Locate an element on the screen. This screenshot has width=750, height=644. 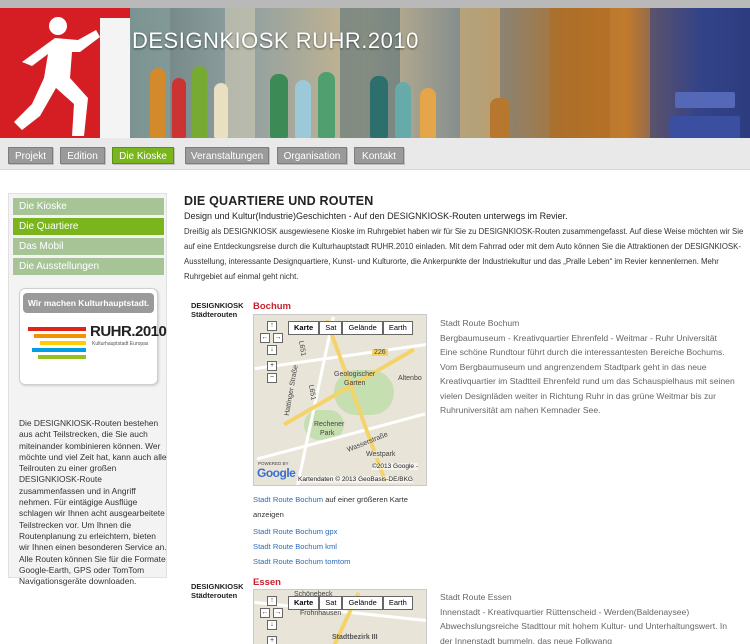
map-copyright: ©2013 Google - is located at coordinates (395, 466).